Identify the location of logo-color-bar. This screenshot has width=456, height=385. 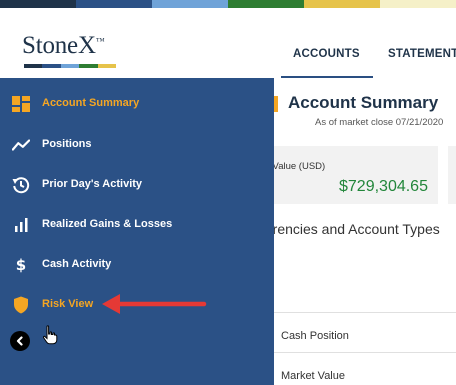
(70, 66).